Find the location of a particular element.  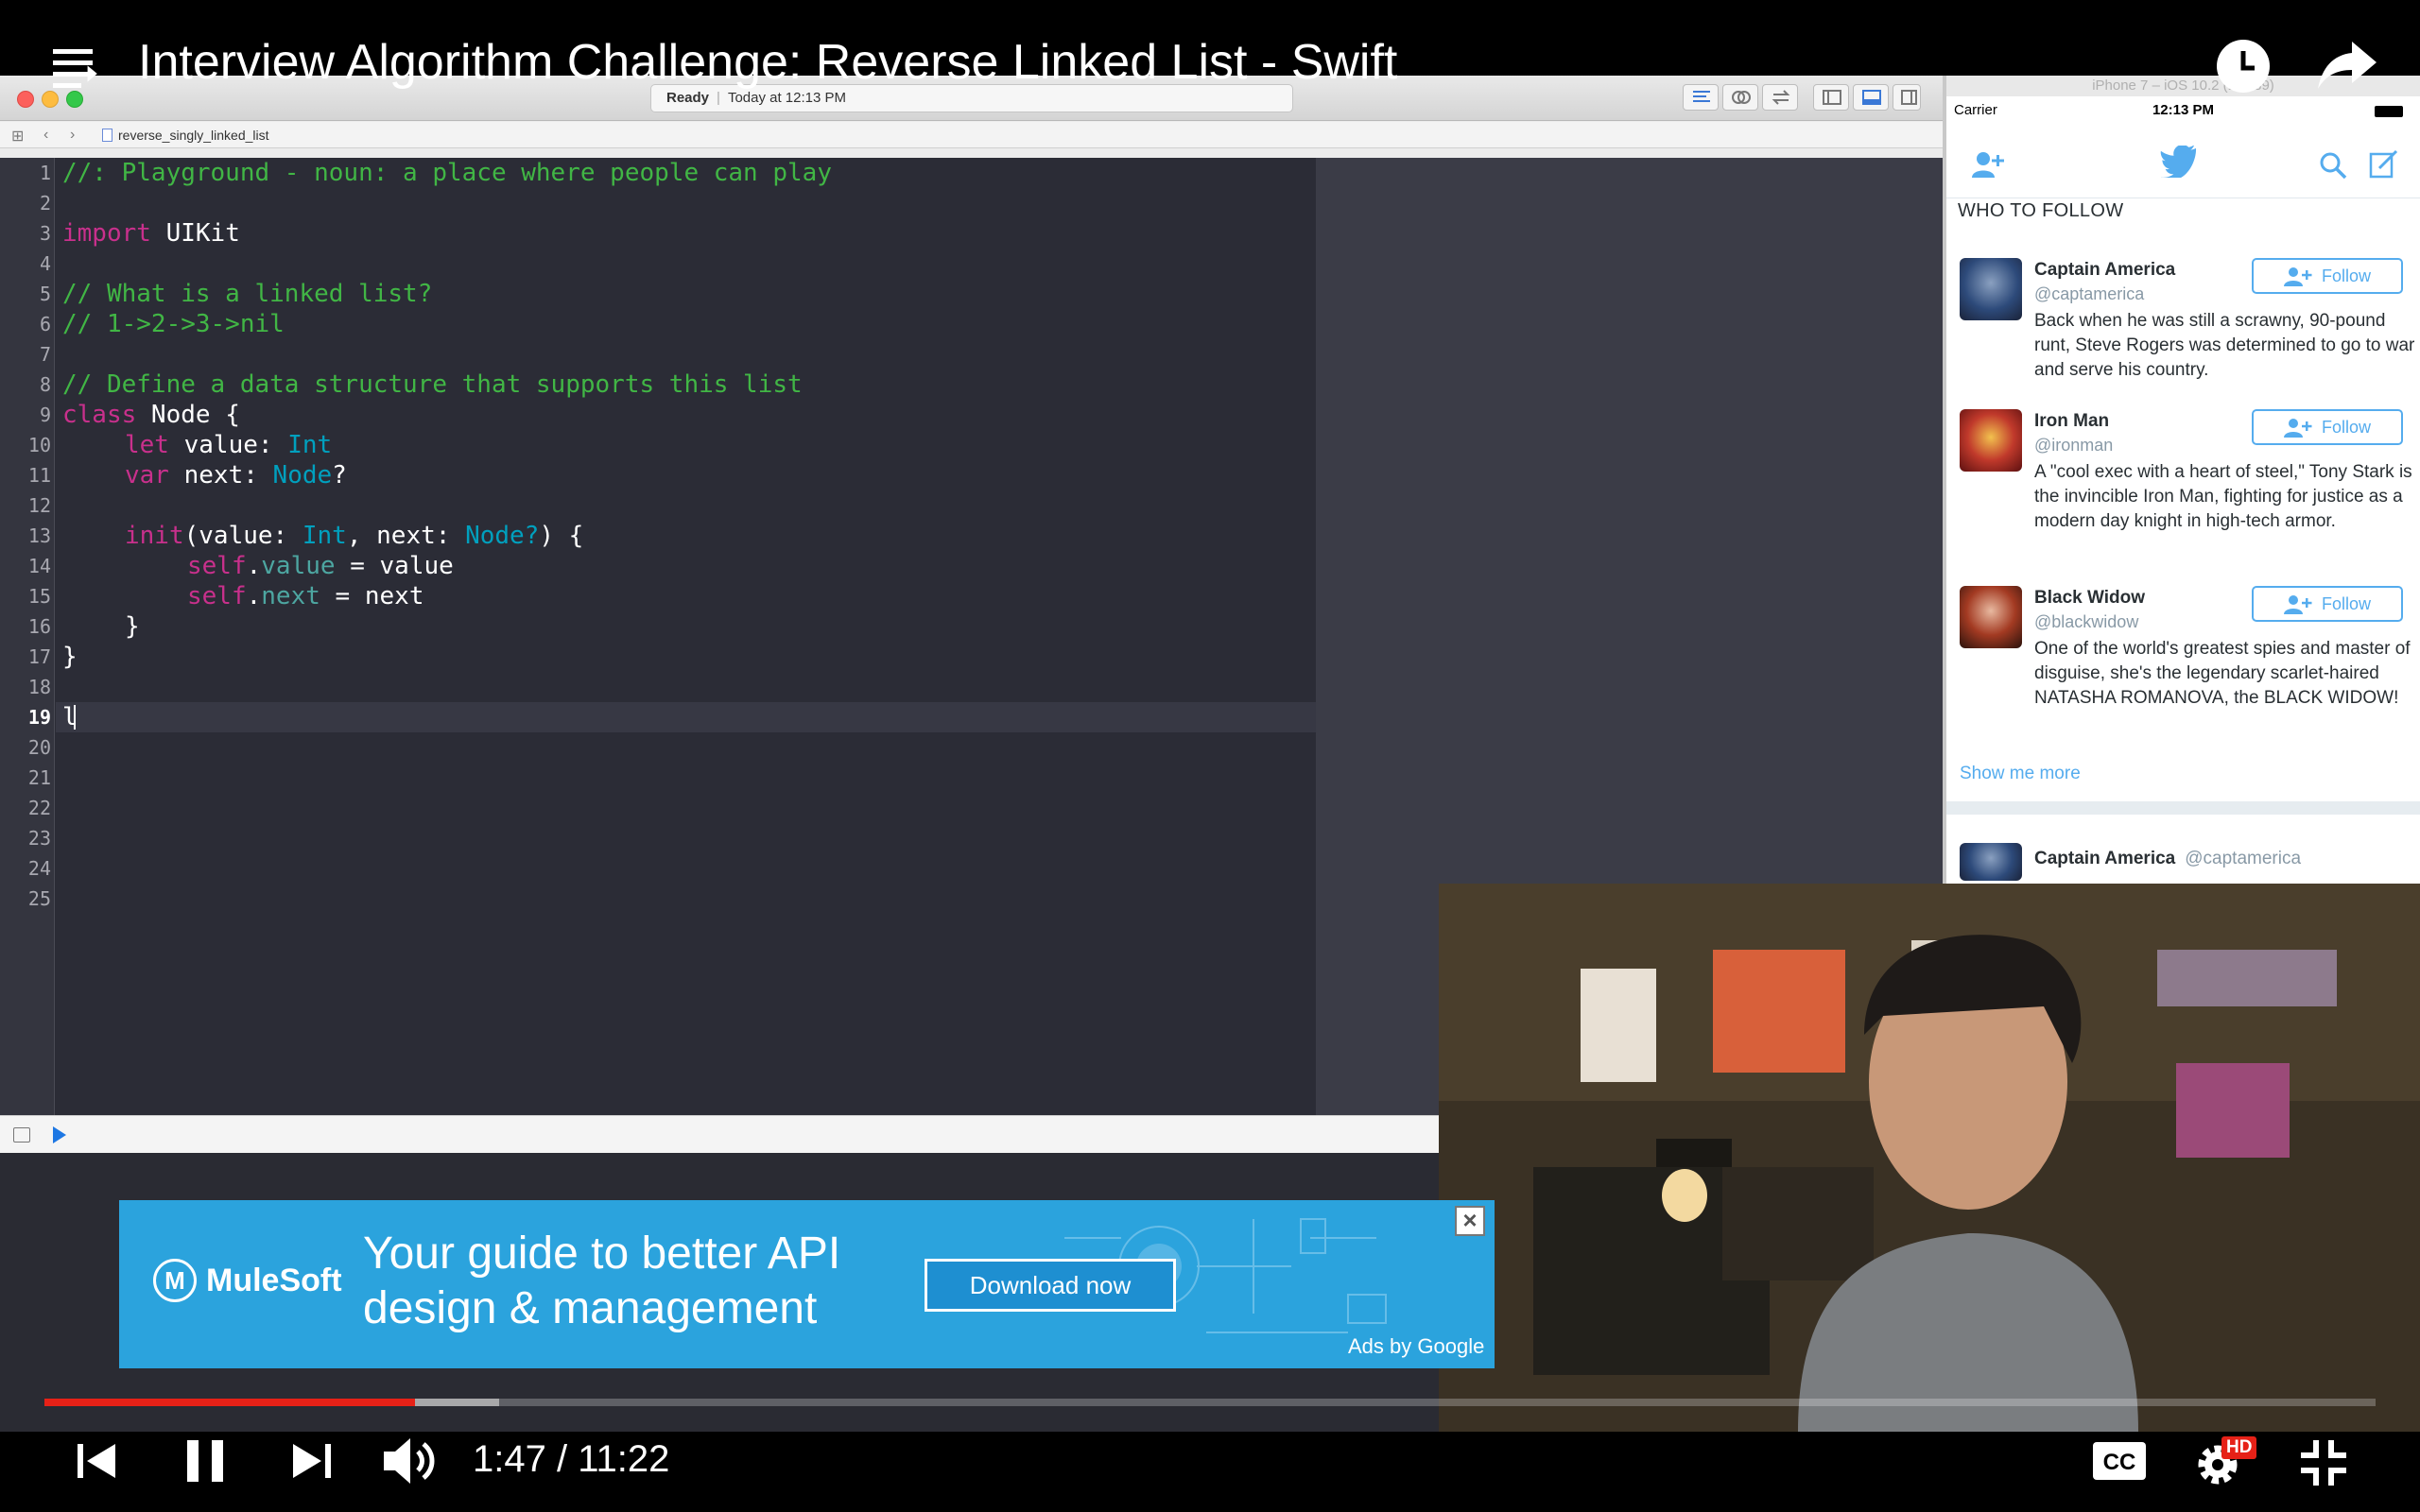

playlist-menu-icon is located at coordinates (81, 68).